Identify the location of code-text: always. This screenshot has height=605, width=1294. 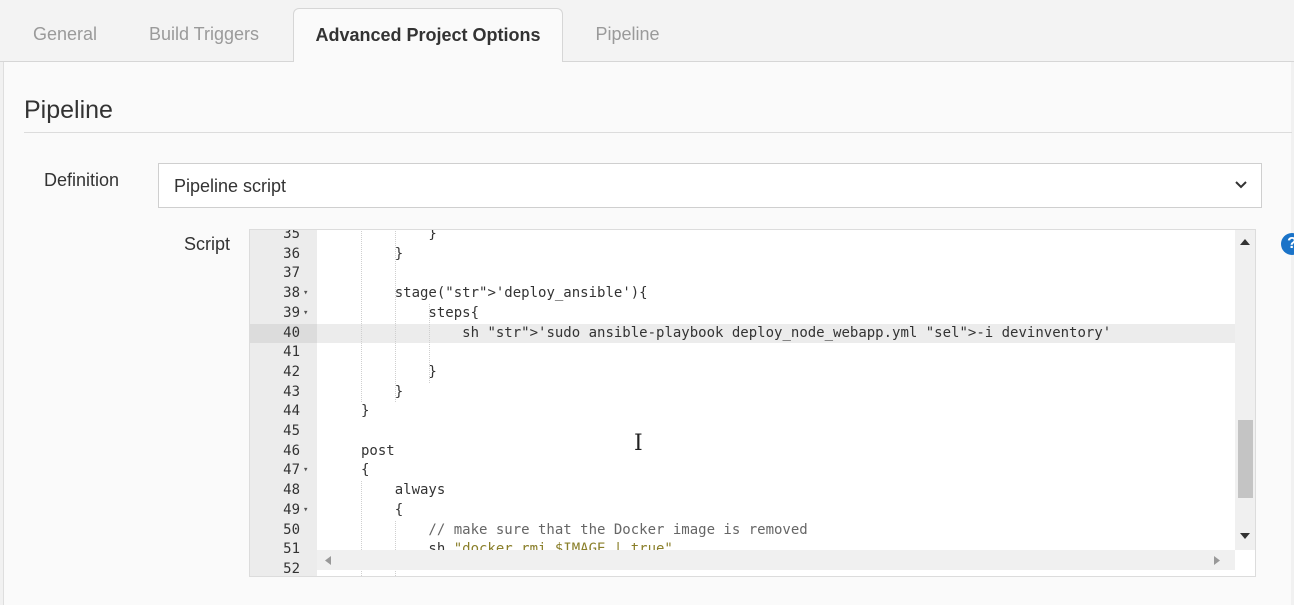
(403, 490).